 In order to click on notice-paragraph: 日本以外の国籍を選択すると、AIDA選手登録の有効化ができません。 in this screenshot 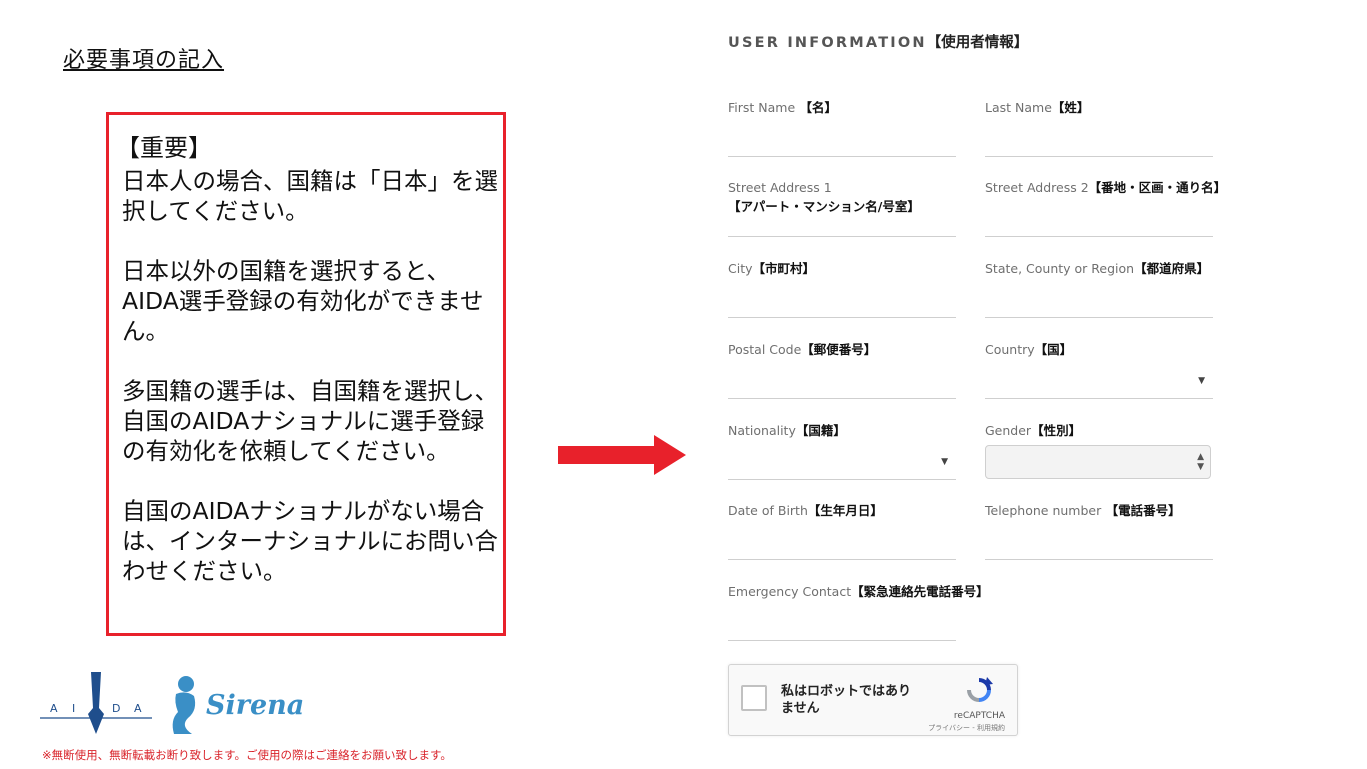, I will do `click(303, 301)`.